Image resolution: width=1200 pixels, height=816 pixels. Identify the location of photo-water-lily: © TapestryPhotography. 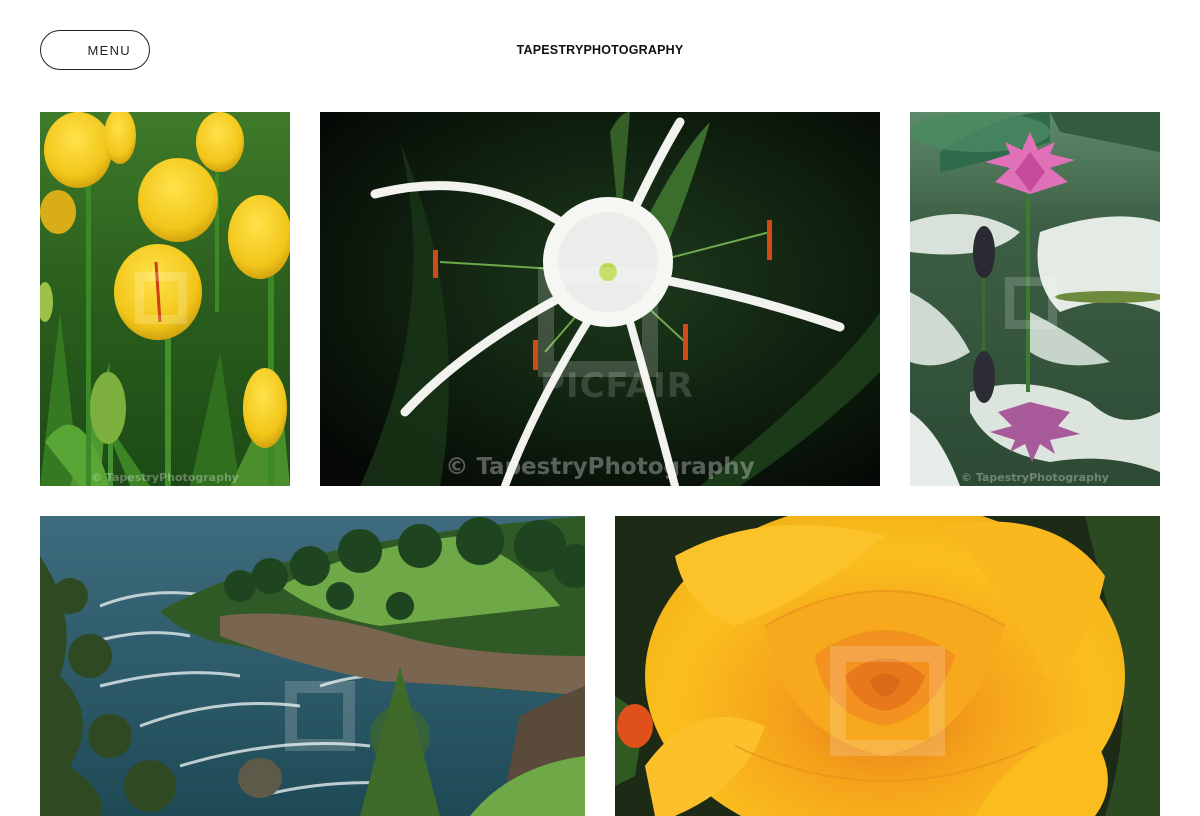
(1035, 299).